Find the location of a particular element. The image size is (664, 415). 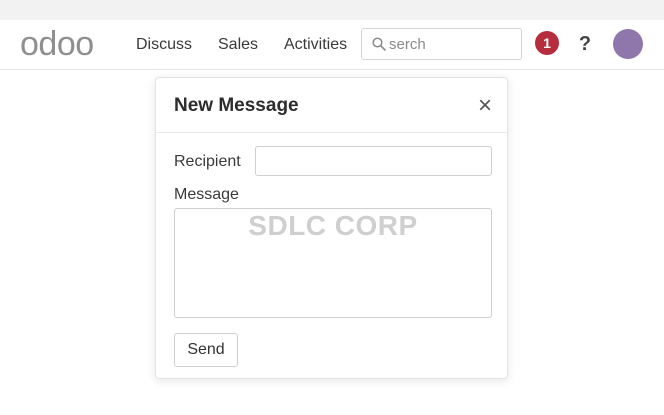

top-strip is located at coordinates (332, 10).